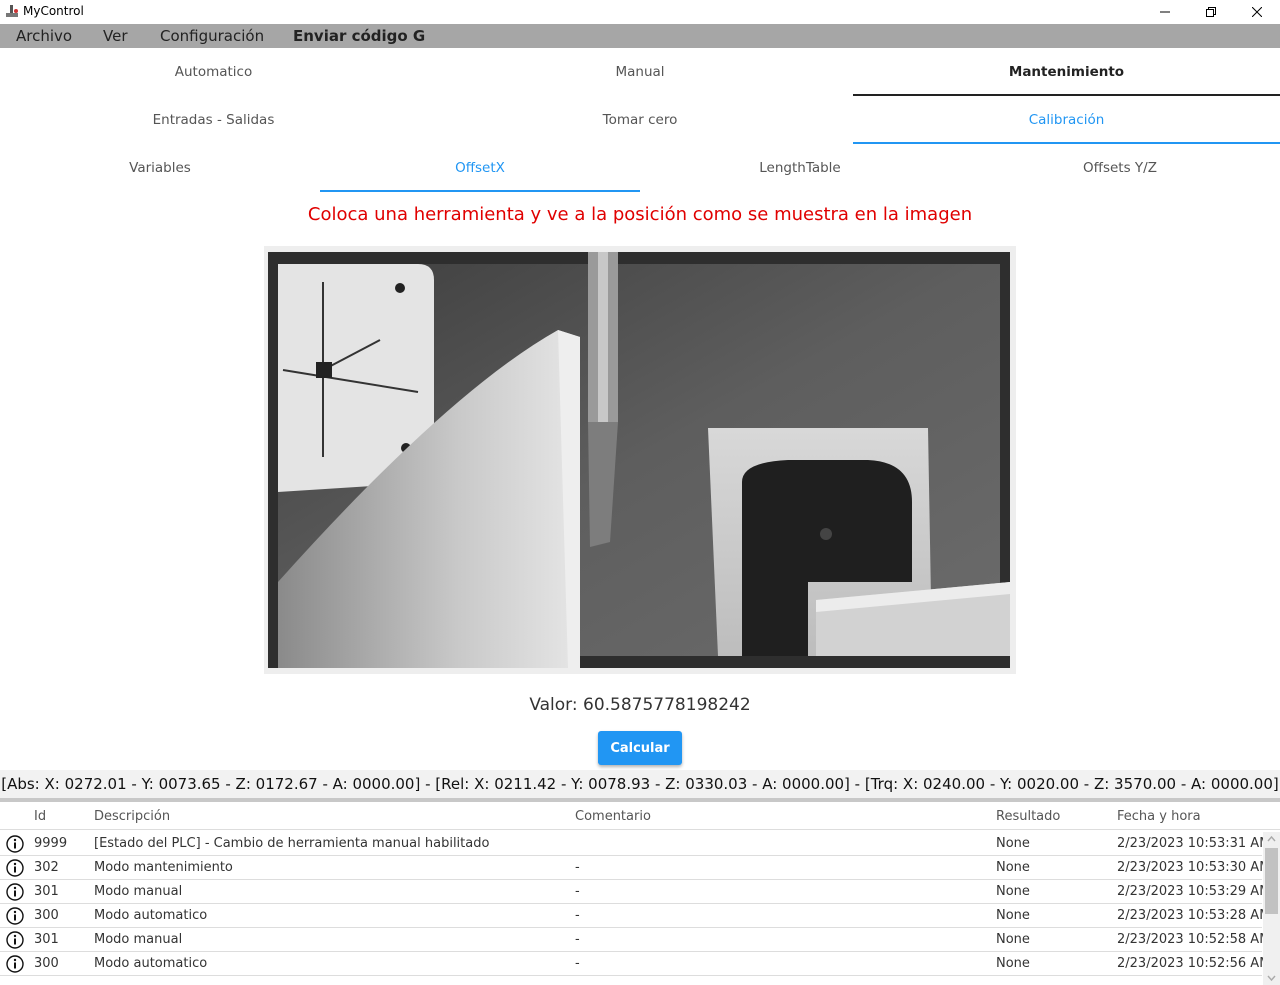 This screenshot has height=985, width=1280. I want to click on scroll-down-icon, so click(1271, 977).